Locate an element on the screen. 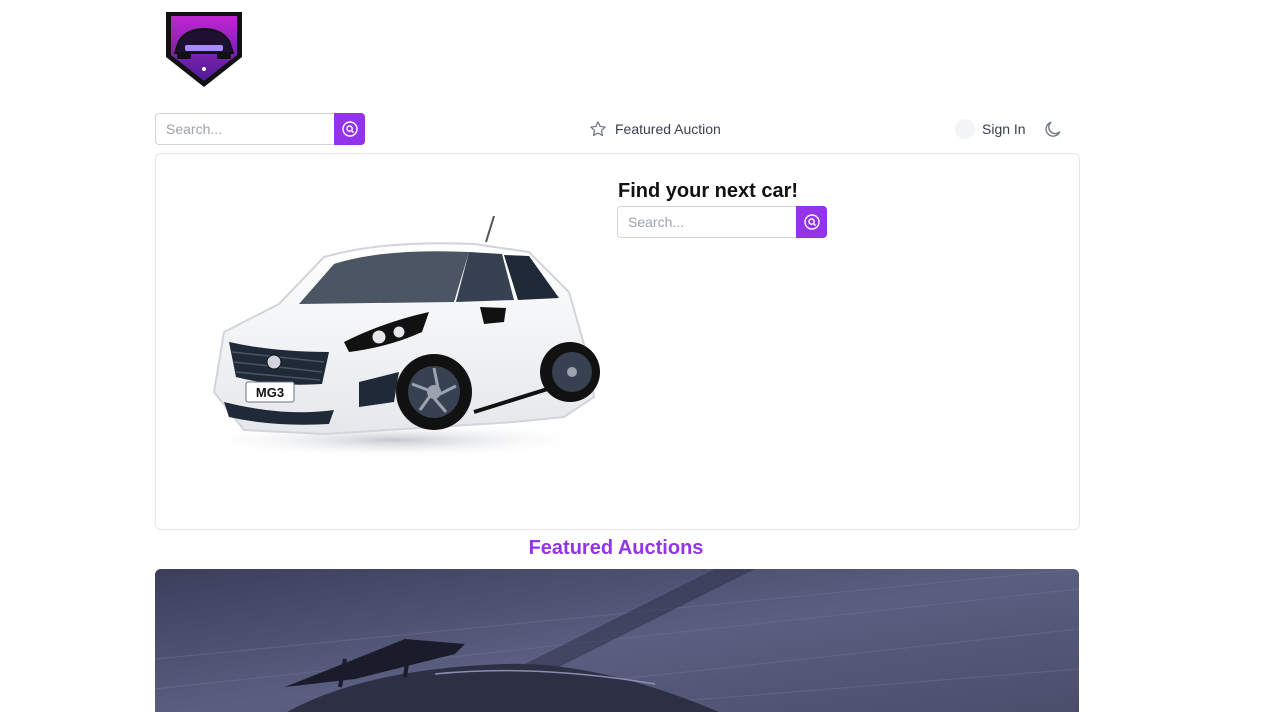 The image size is (1266, 712). search-input is located at coordinates (244, 129).